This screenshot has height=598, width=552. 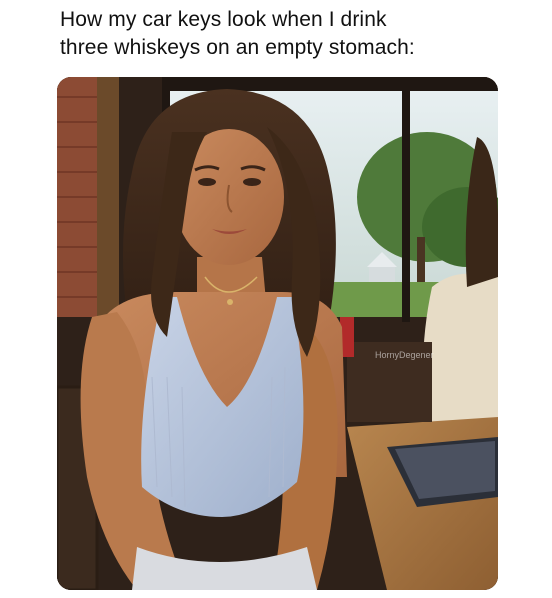 What do you see at coordinates (108, 197) in the screenshot?
I see `wood-pillar` at bounding box center [108, 197].